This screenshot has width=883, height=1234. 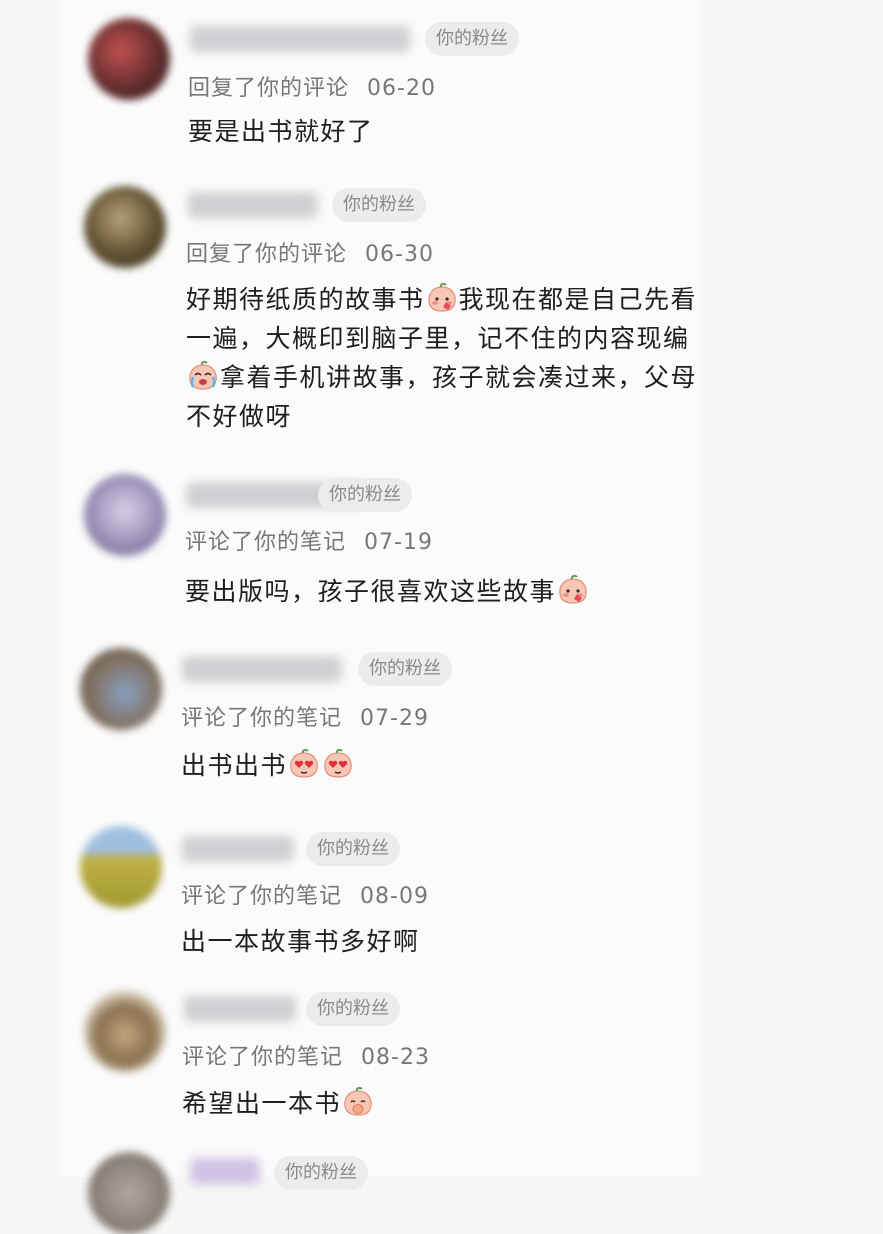 I want to click on activity-meta: 评论了你的笔记 08-23, so click(x=306, y=1055).